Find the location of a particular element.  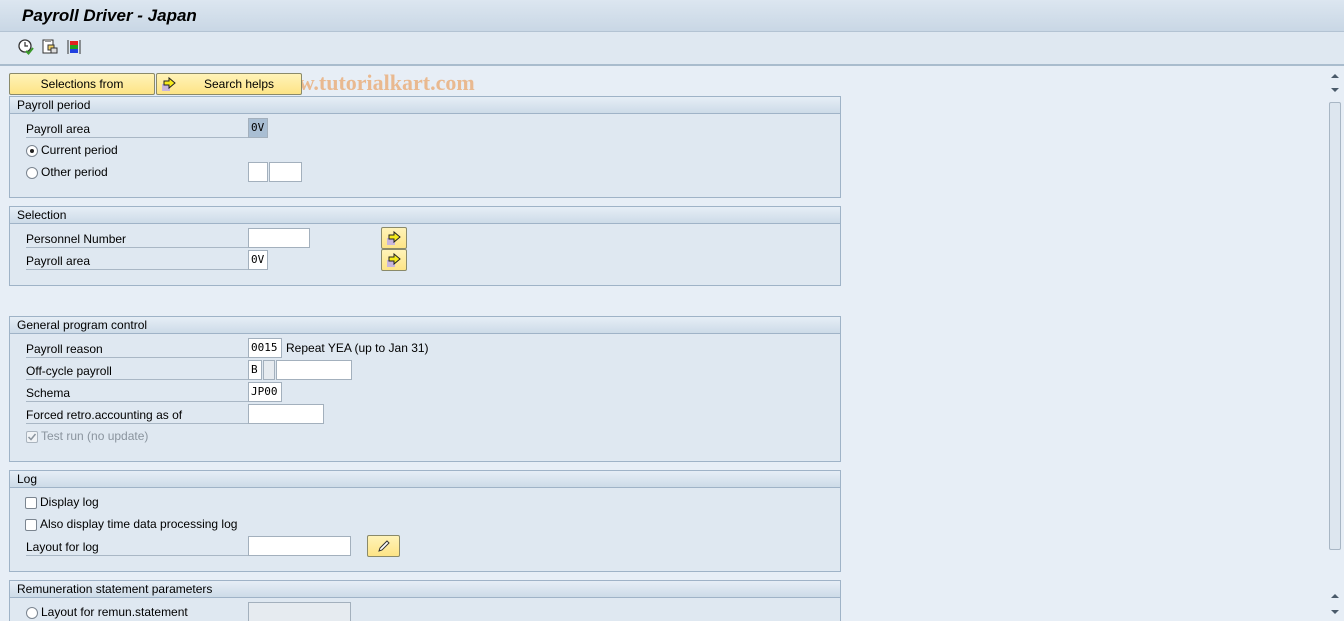

scroll-page-down-icon is located at coordinates (1335, 611).